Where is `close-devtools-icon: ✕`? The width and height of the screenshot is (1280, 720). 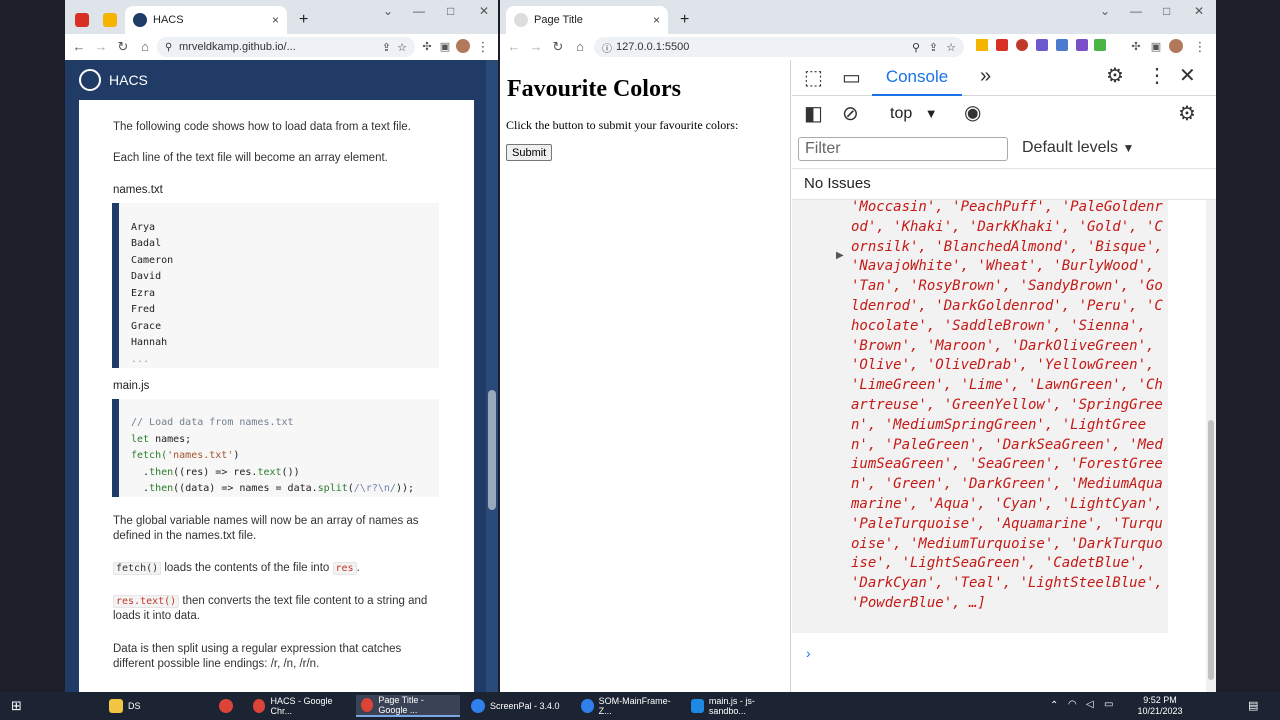
close-devtools-icon: ✕ is located at coordinates (1187, 76).